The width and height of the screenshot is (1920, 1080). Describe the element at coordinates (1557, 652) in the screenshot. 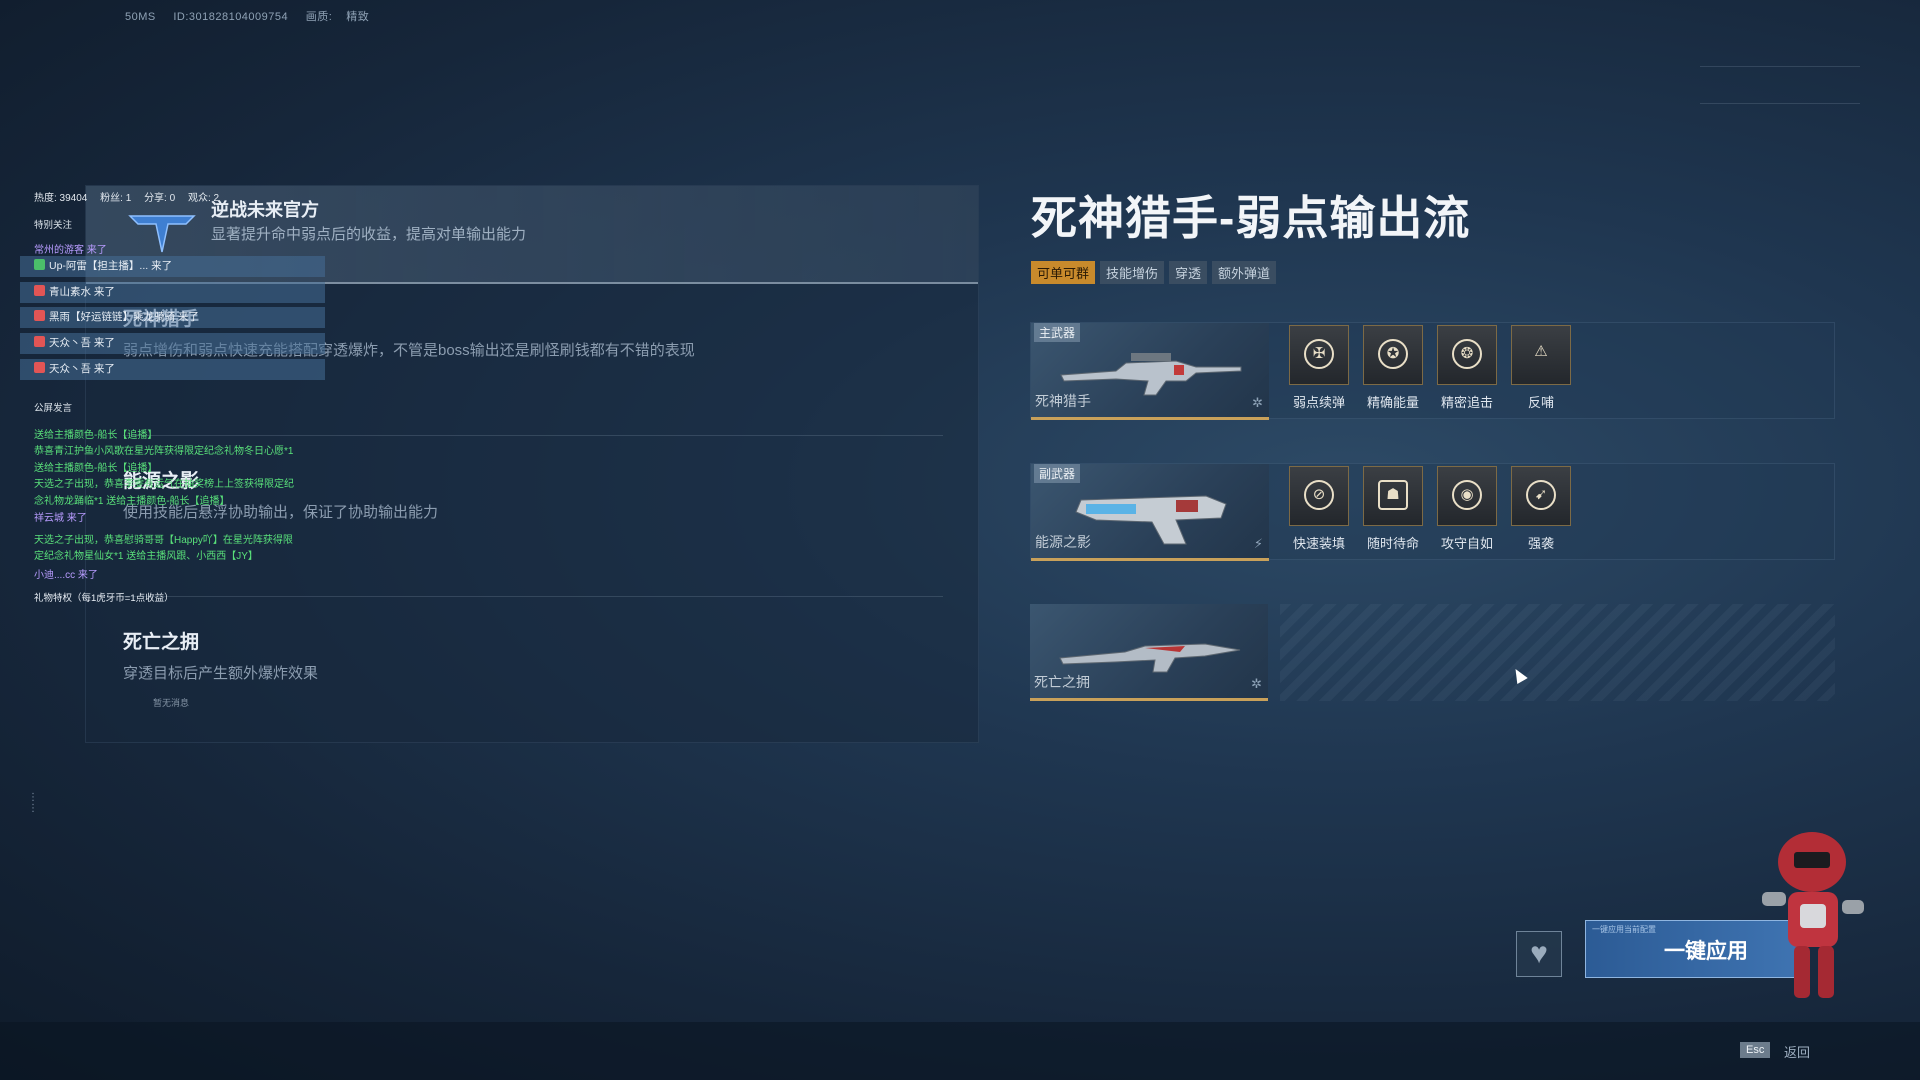

I see `empty-mod-slots` at that location.